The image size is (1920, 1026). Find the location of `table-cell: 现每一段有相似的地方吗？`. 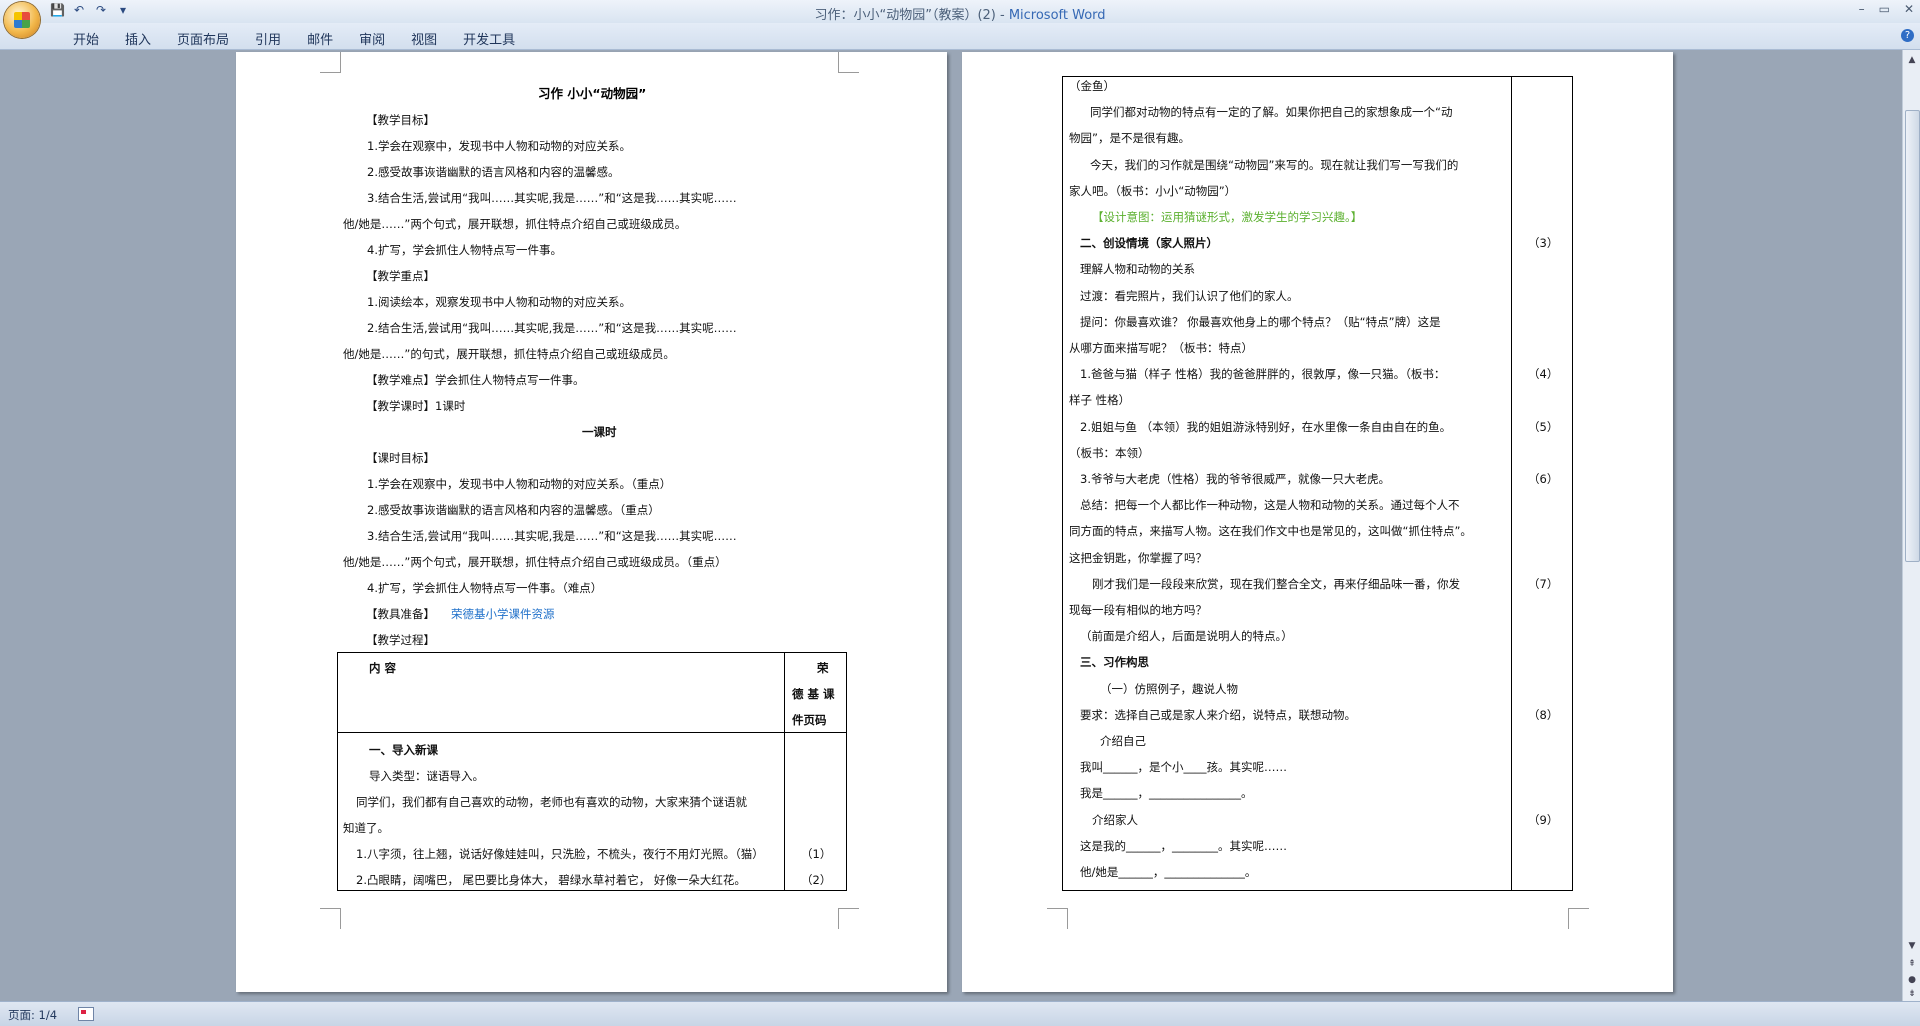

table-cell: 现每一段有相似的地方吗？ is located at coordinates (1138, 610).